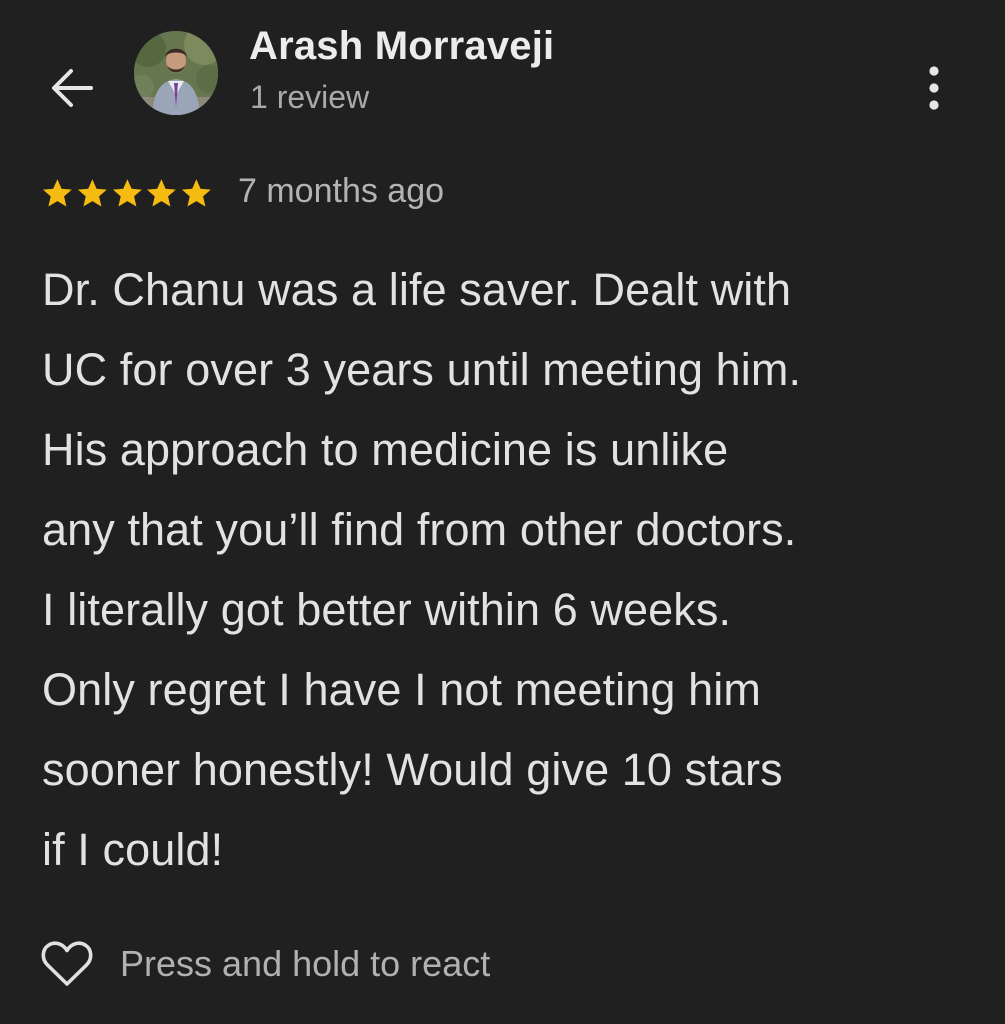 This screenshot has width=1005, height=1024. What do you see at coordinates (310, 97) in the screenshot?
I see `review-count: 1 review` at bounding box center [310, 97].